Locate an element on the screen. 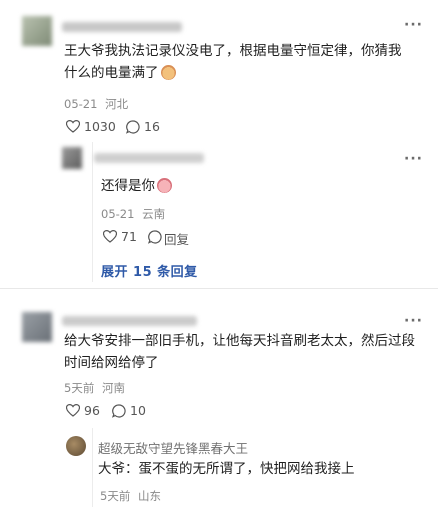  like-count: 71 is located at coordinates (129, 236).